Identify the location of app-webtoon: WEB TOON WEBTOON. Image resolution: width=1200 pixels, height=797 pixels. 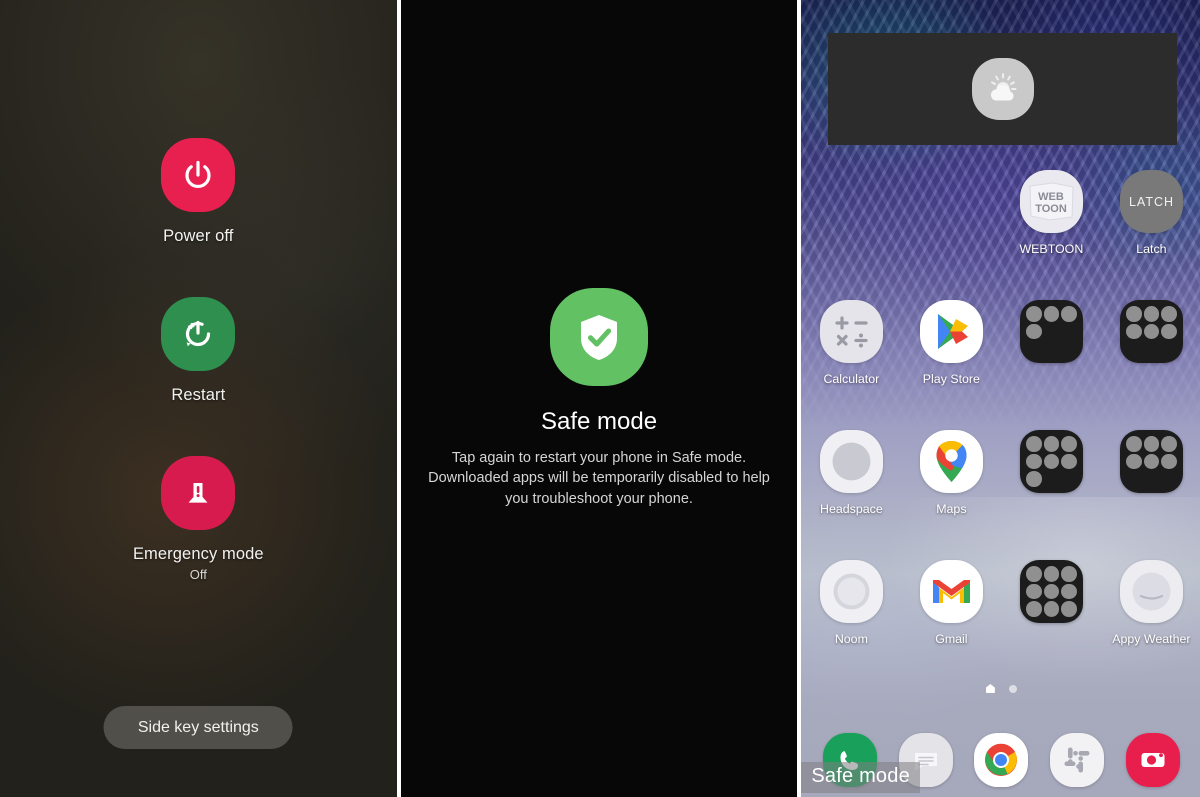
(1051, 213).